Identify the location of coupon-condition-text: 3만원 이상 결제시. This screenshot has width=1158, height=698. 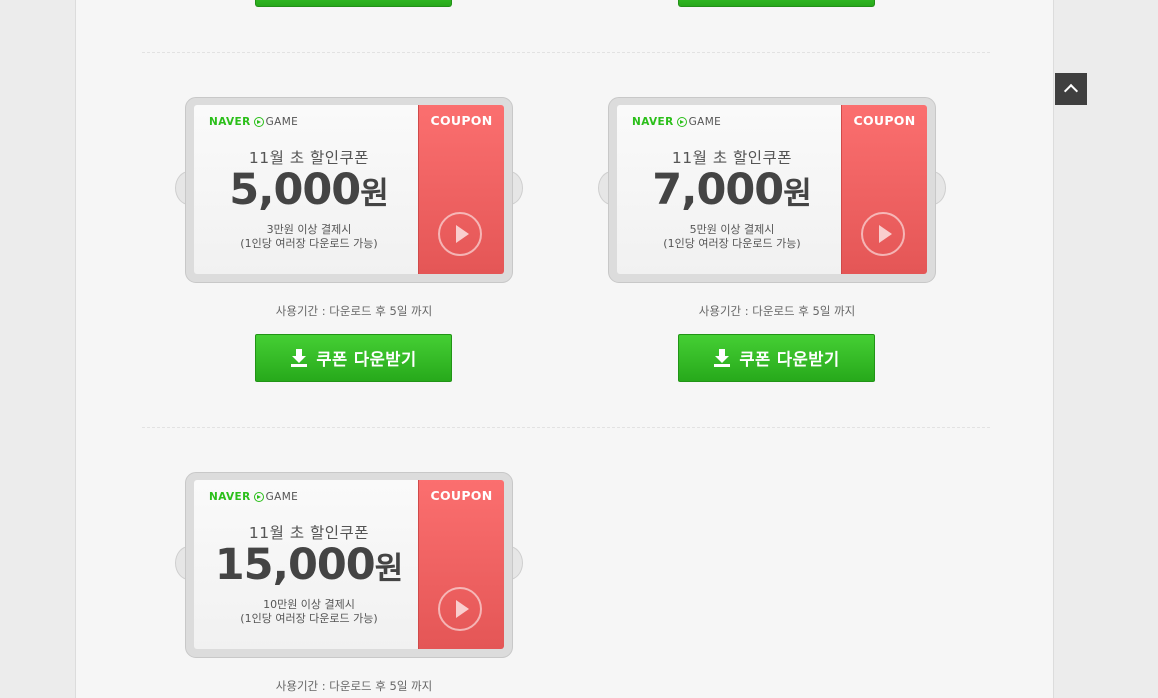
(309, 229).